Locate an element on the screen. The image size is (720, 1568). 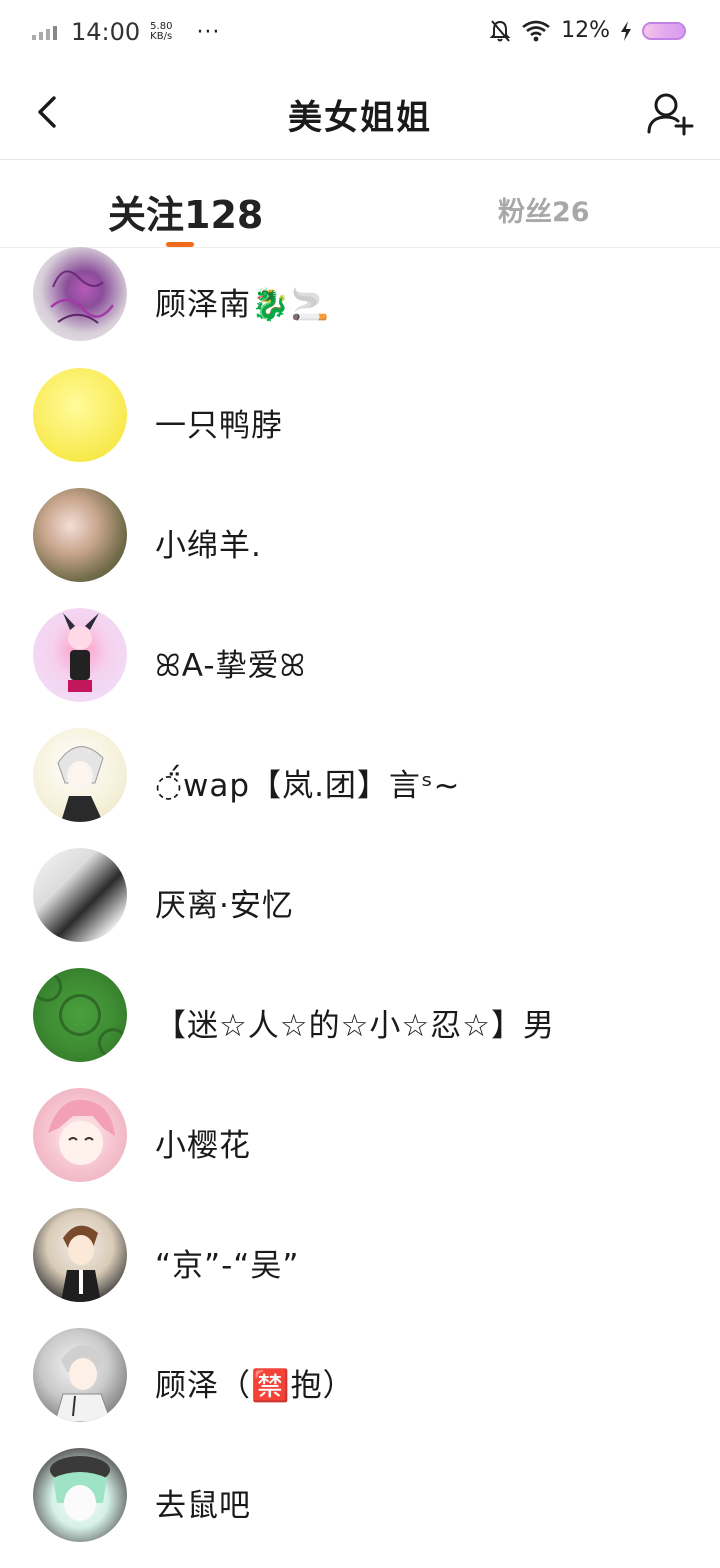
status-right: 12% is located at coordinates (587, 30).